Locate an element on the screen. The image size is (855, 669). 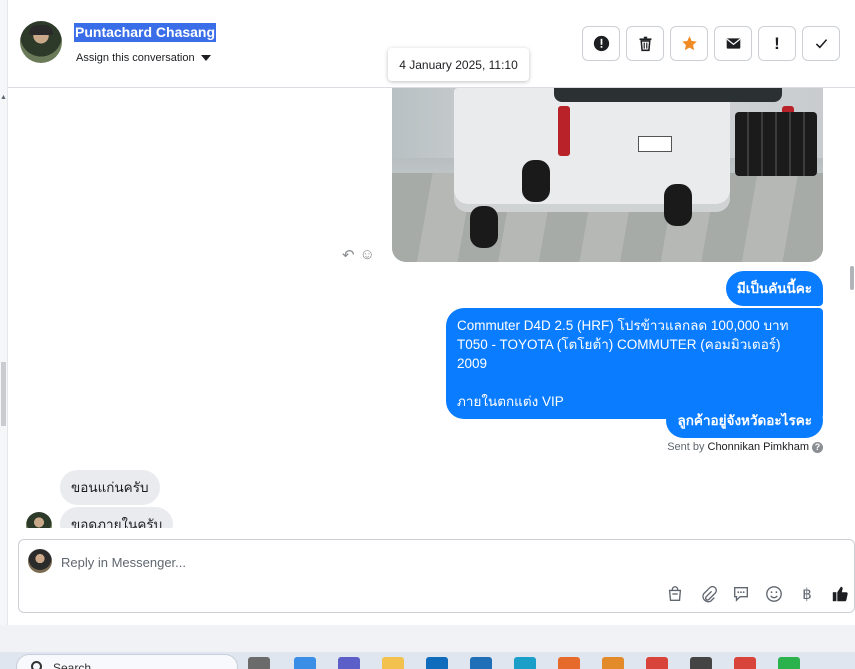
firefox-icon is located at coordinates (569, 663).